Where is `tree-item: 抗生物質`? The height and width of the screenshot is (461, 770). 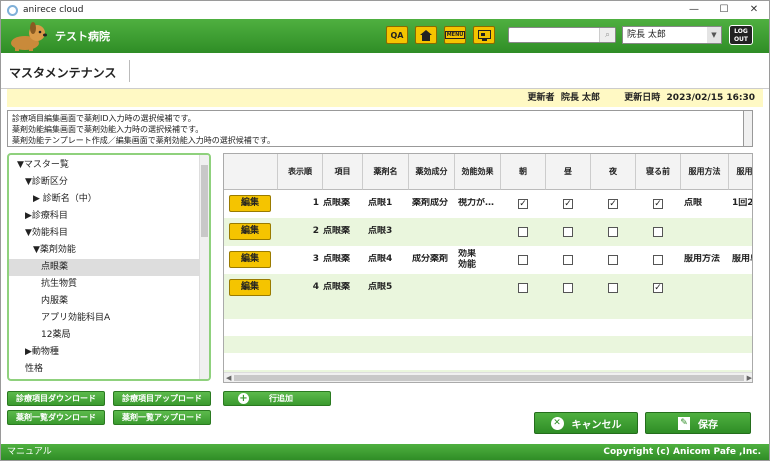
tree-item: 抗生物質 is located at coordinates (104, 284).